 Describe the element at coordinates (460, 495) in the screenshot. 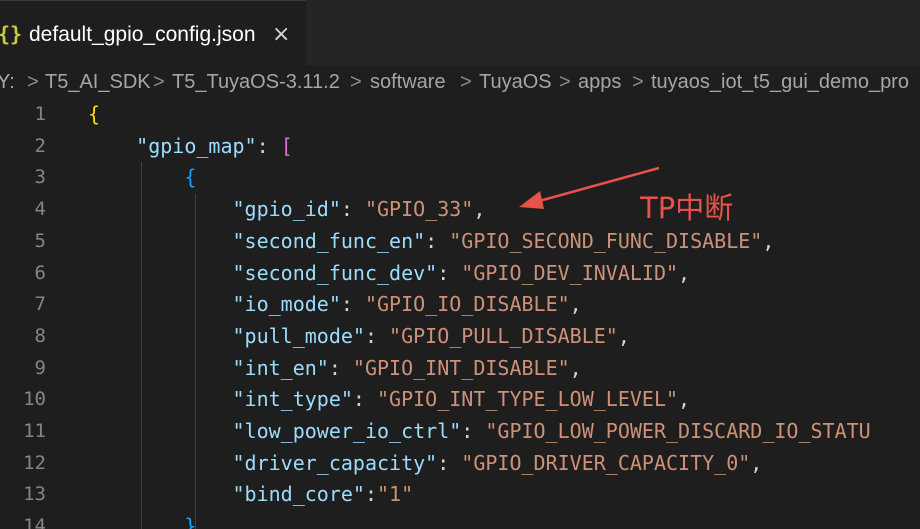

I see `code-line: 13 "bind_core":"1"` at that location.